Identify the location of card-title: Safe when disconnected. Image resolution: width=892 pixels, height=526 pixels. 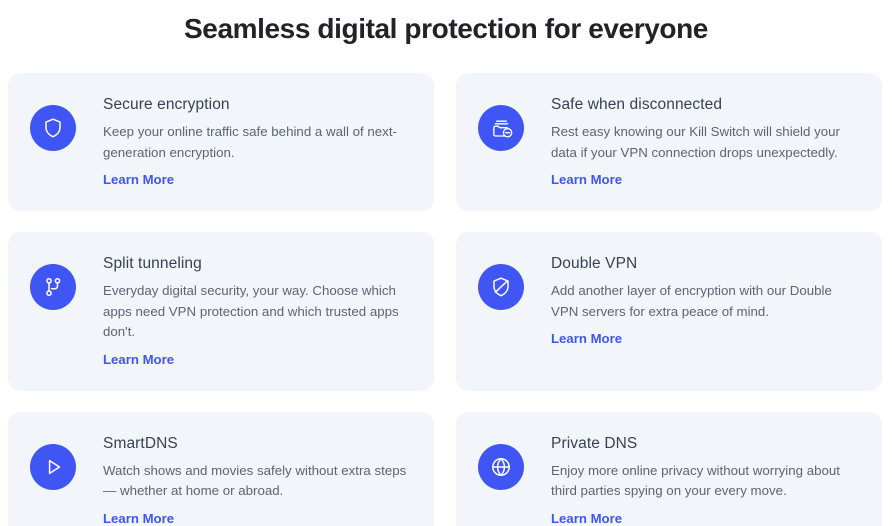
(637, 104).